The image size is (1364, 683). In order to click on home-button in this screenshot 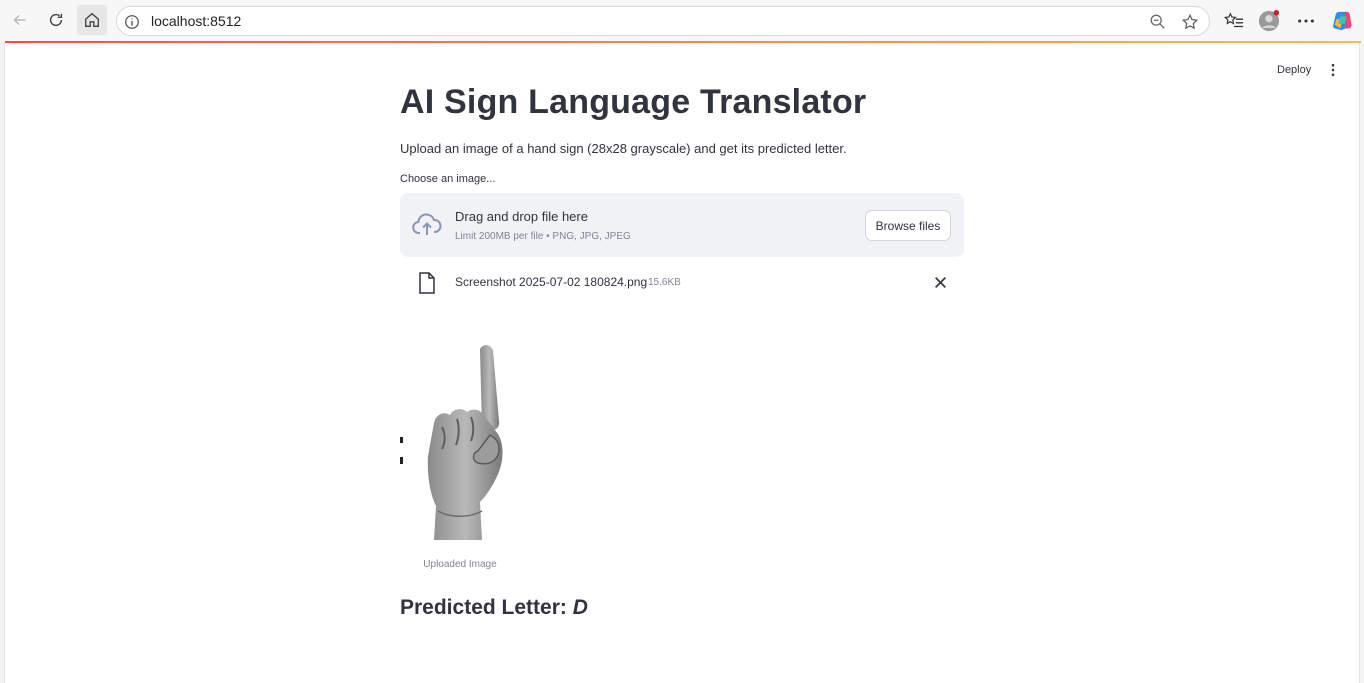, I will do `click(92, 20)`.